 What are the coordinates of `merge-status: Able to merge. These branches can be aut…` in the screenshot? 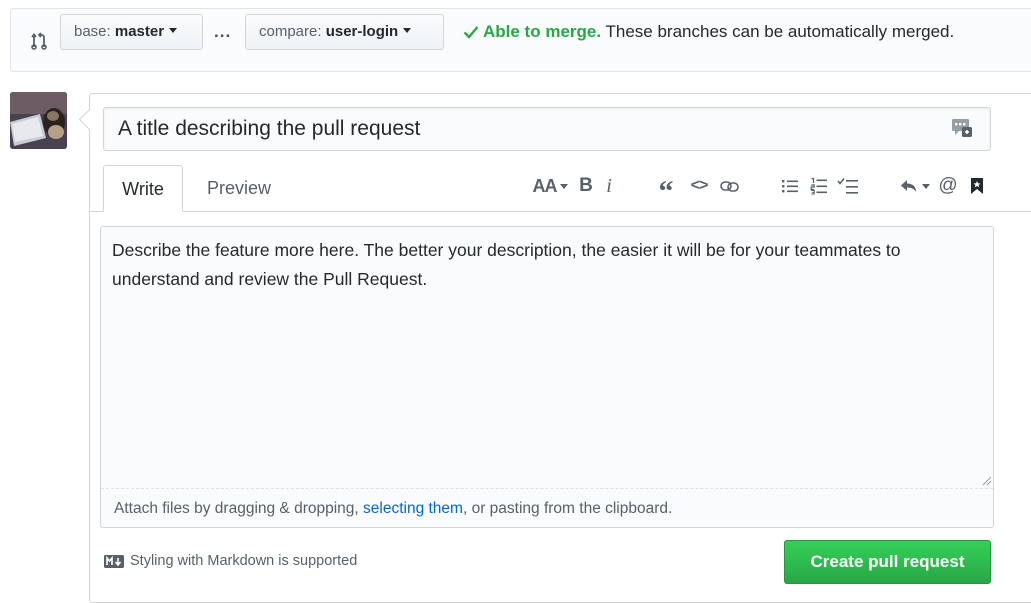 It's located at (708, 32).